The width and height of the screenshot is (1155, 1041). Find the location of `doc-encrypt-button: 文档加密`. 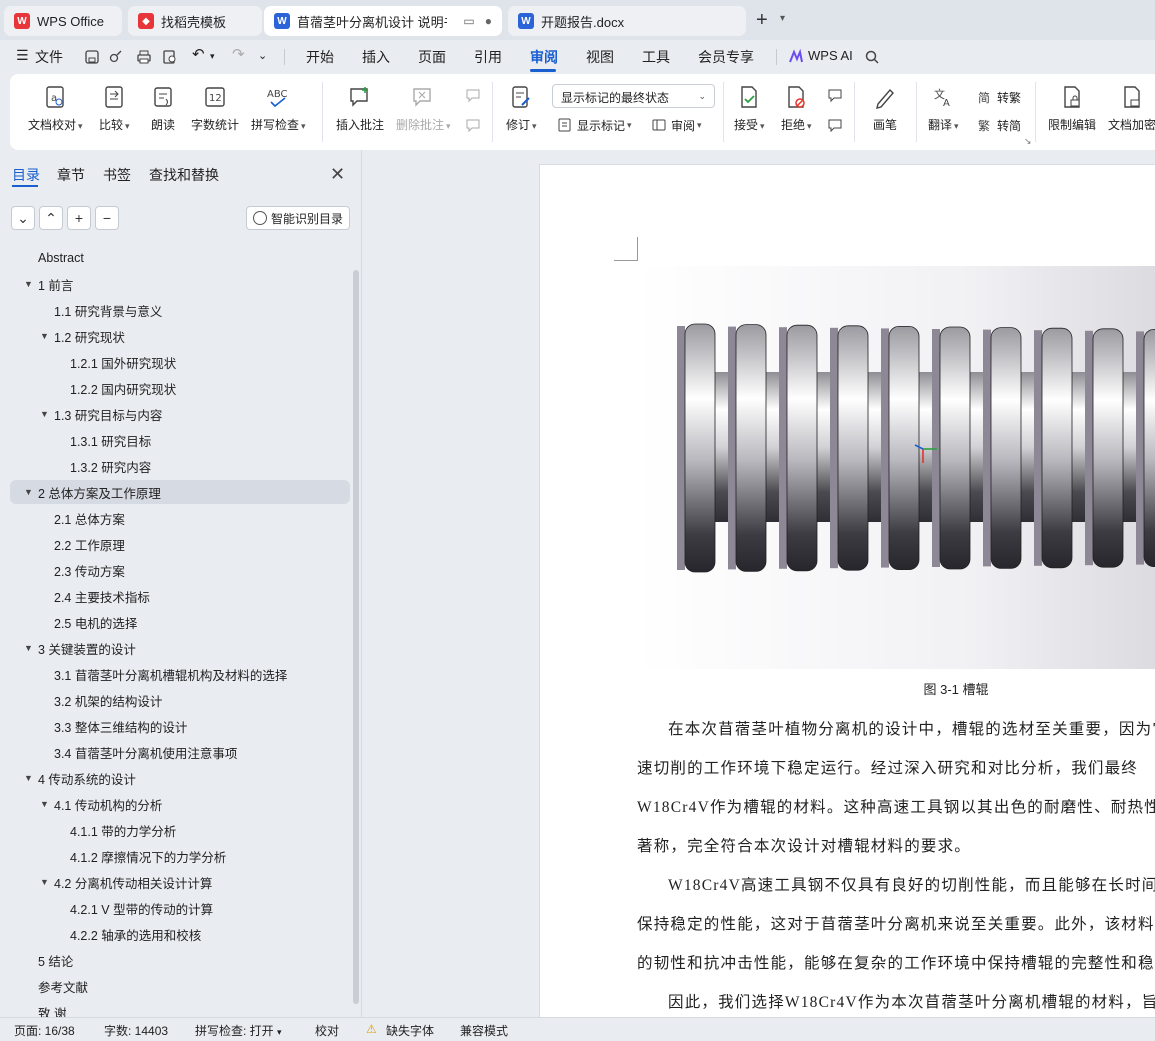

doc-encrypt-button: 文档加密 is located at coordinates (1131, 108).